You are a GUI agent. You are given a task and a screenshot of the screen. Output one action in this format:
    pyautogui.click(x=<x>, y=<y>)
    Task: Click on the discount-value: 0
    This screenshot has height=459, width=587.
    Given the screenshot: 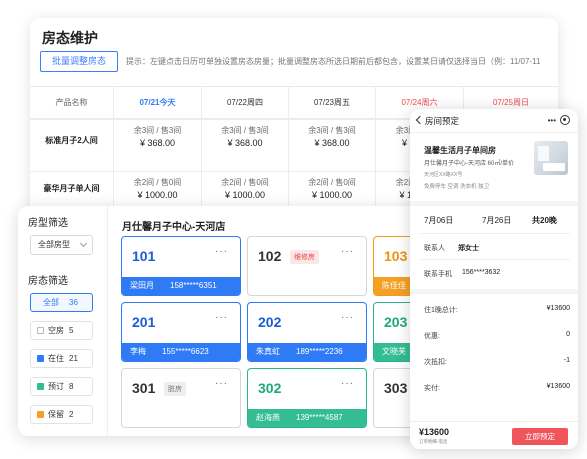 What is the action you would take?
    pyautogui.click(x=568, y=334)
    